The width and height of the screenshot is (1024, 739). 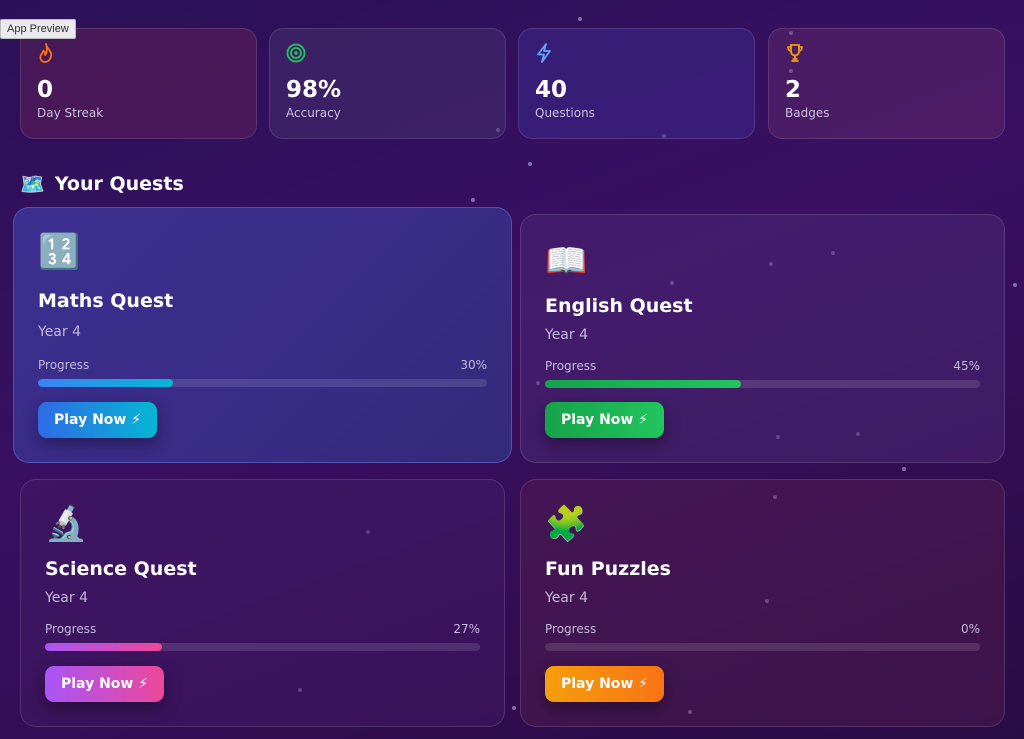 What do you see at coordinates (106, 301) in the screenshot?
I see `quest-title: Maths Quest` at bounding box center [106, 301].